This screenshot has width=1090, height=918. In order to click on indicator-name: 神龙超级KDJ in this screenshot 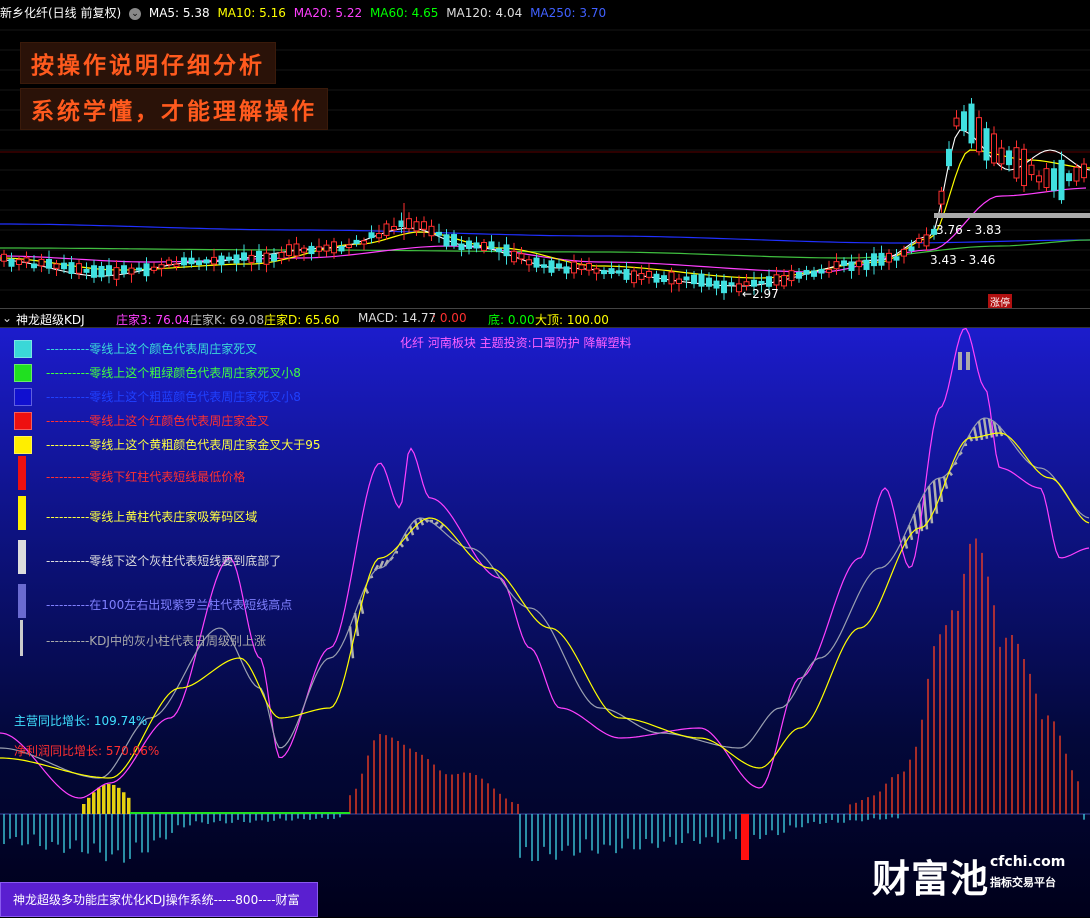, I will do `click(50, 319)`.